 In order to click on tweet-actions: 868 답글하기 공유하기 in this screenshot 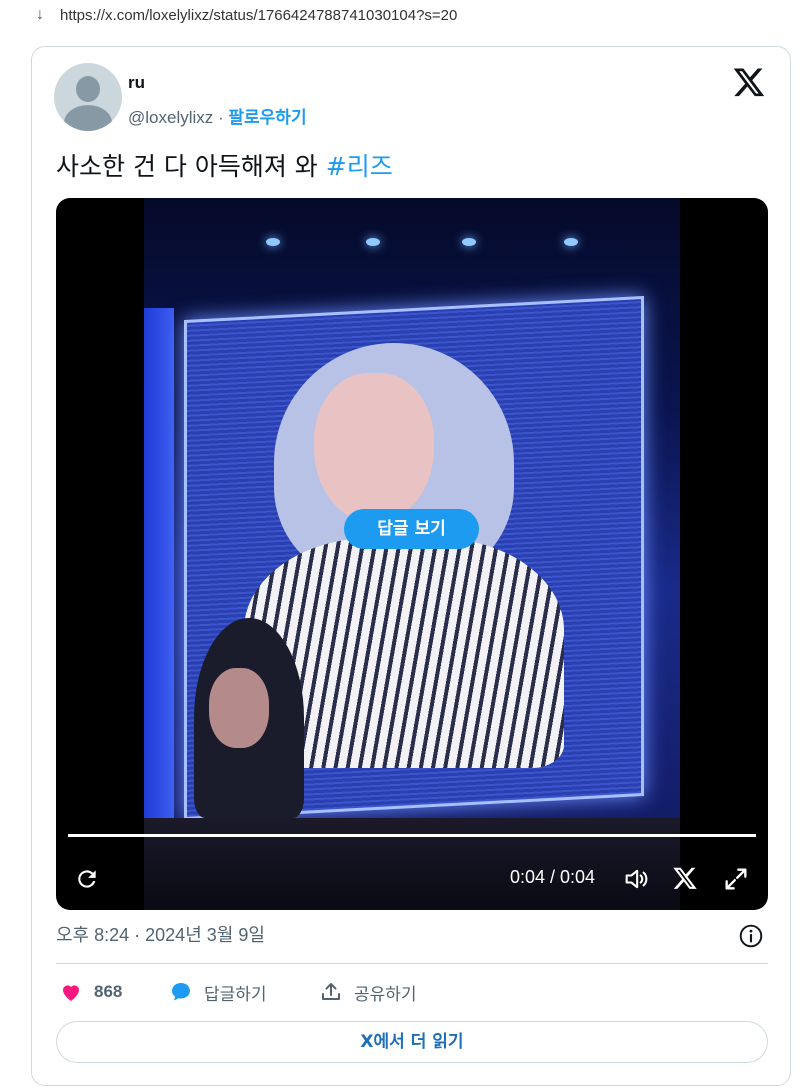, I will do `click(412, 992)`.